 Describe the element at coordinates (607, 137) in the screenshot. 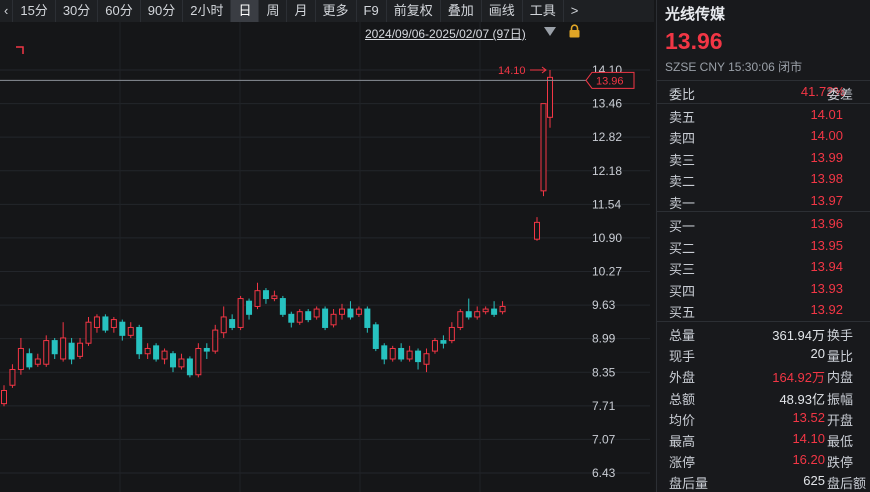

I see `y-axis-tick-label: 12.82` at that location.